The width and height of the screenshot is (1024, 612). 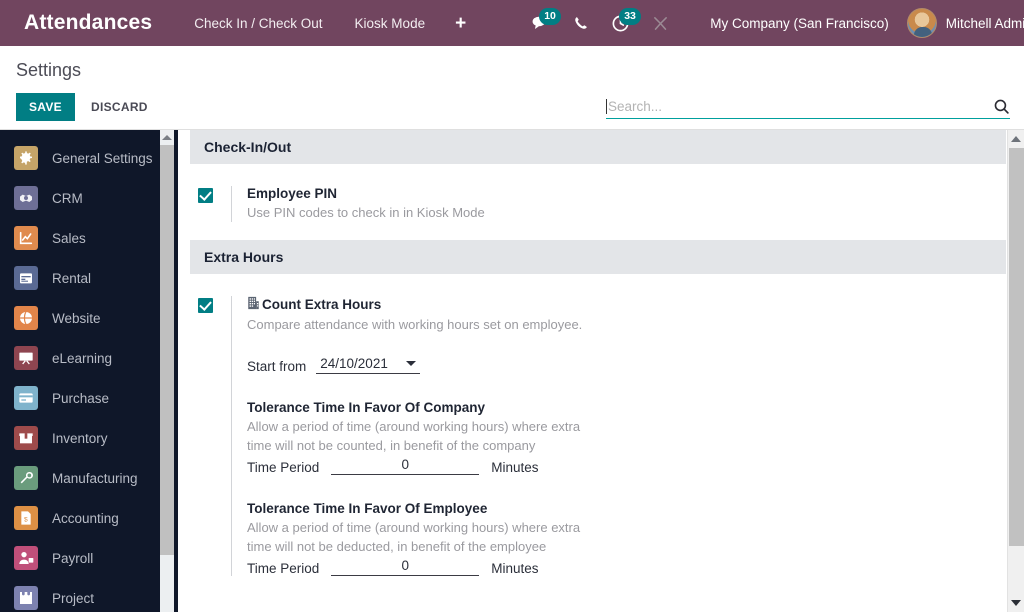 I want to click on phone-button, so click(x=580, y=23).